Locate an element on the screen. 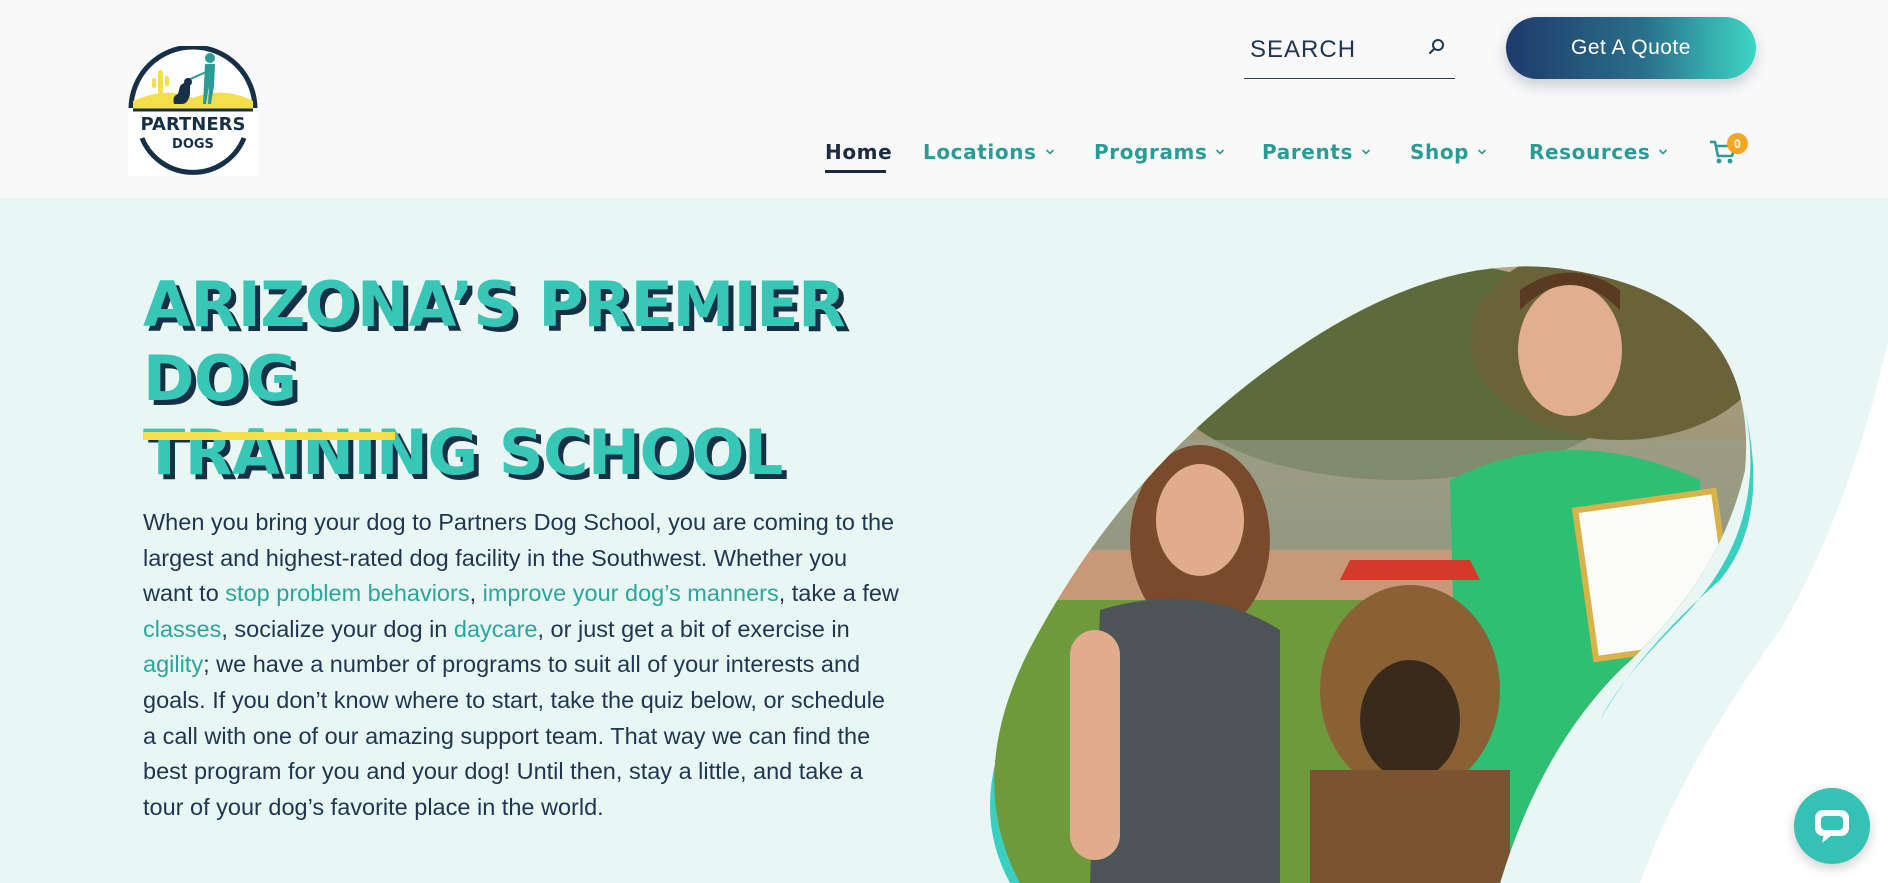  svg-text: PARTNERS is located at coordinates (193, 124).